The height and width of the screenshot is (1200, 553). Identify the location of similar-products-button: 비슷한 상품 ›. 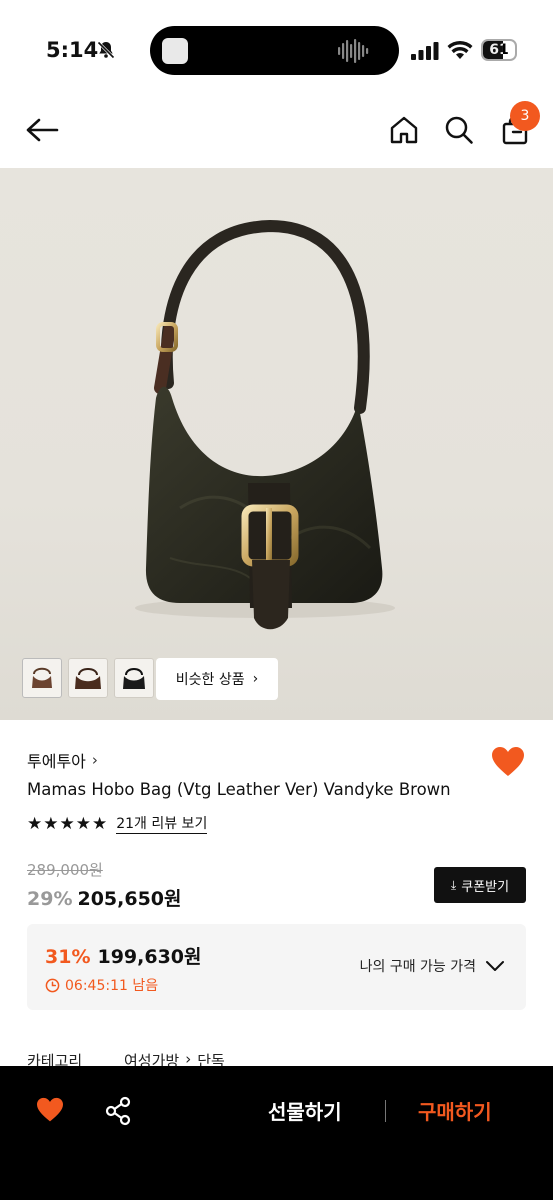
(217, 679).